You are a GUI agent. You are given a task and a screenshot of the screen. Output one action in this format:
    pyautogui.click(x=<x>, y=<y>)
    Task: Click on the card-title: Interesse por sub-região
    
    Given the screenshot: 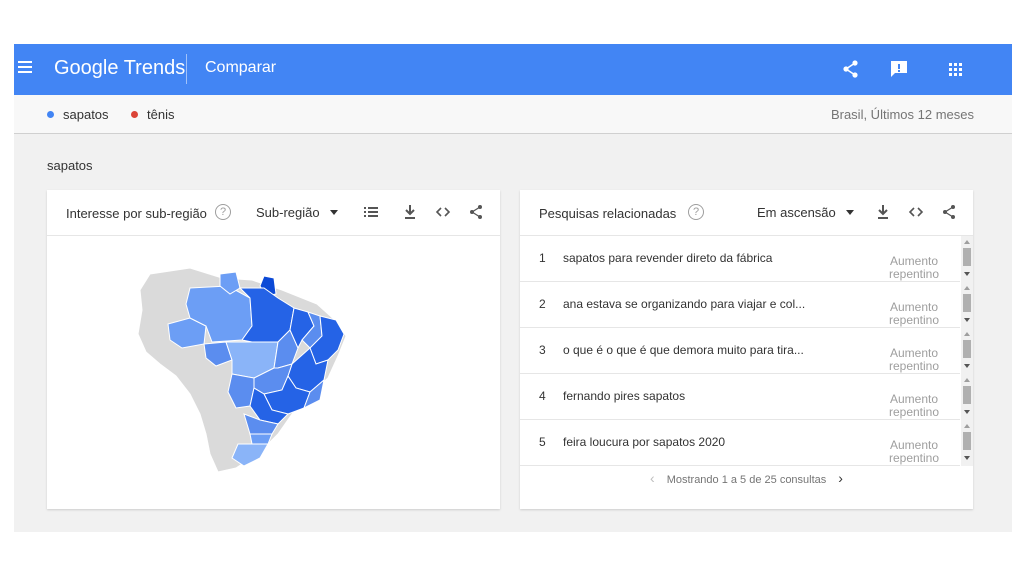 What is the action you would take?
    pyautogui.click(x=136, y=213)
    